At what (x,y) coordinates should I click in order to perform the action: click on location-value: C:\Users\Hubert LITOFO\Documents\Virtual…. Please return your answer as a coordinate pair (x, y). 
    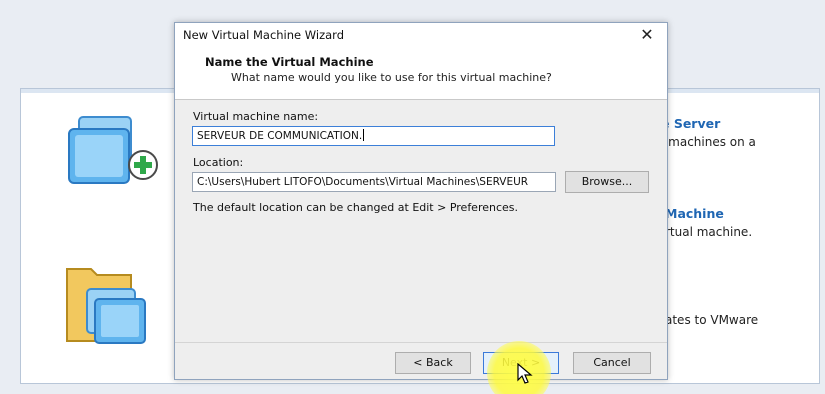
    Looking at the image, I should click on (363, 182).